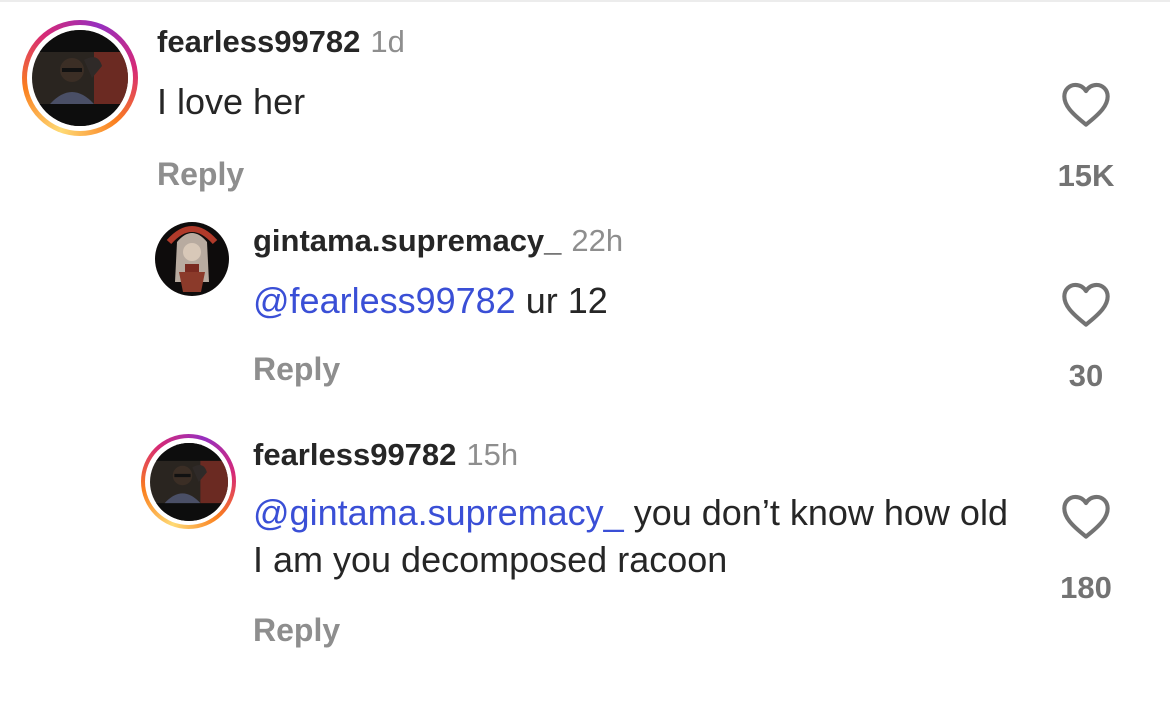  I want to click on comment-timestamp: 22h, so click(597, 240).